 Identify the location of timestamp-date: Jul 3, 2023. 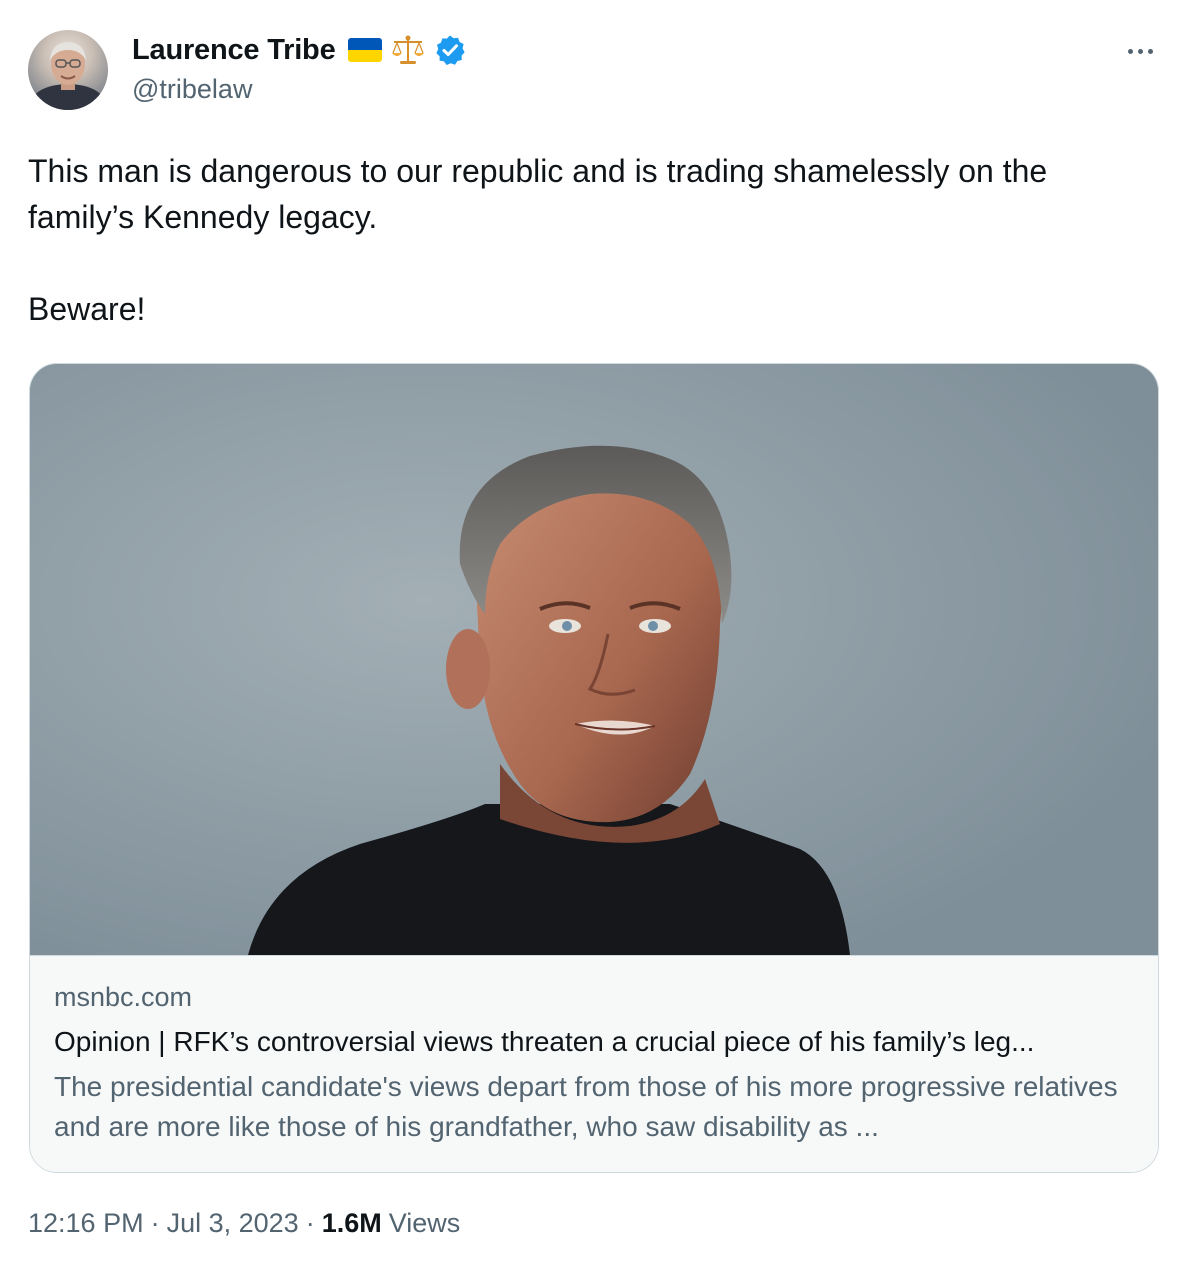
(233, 1223).